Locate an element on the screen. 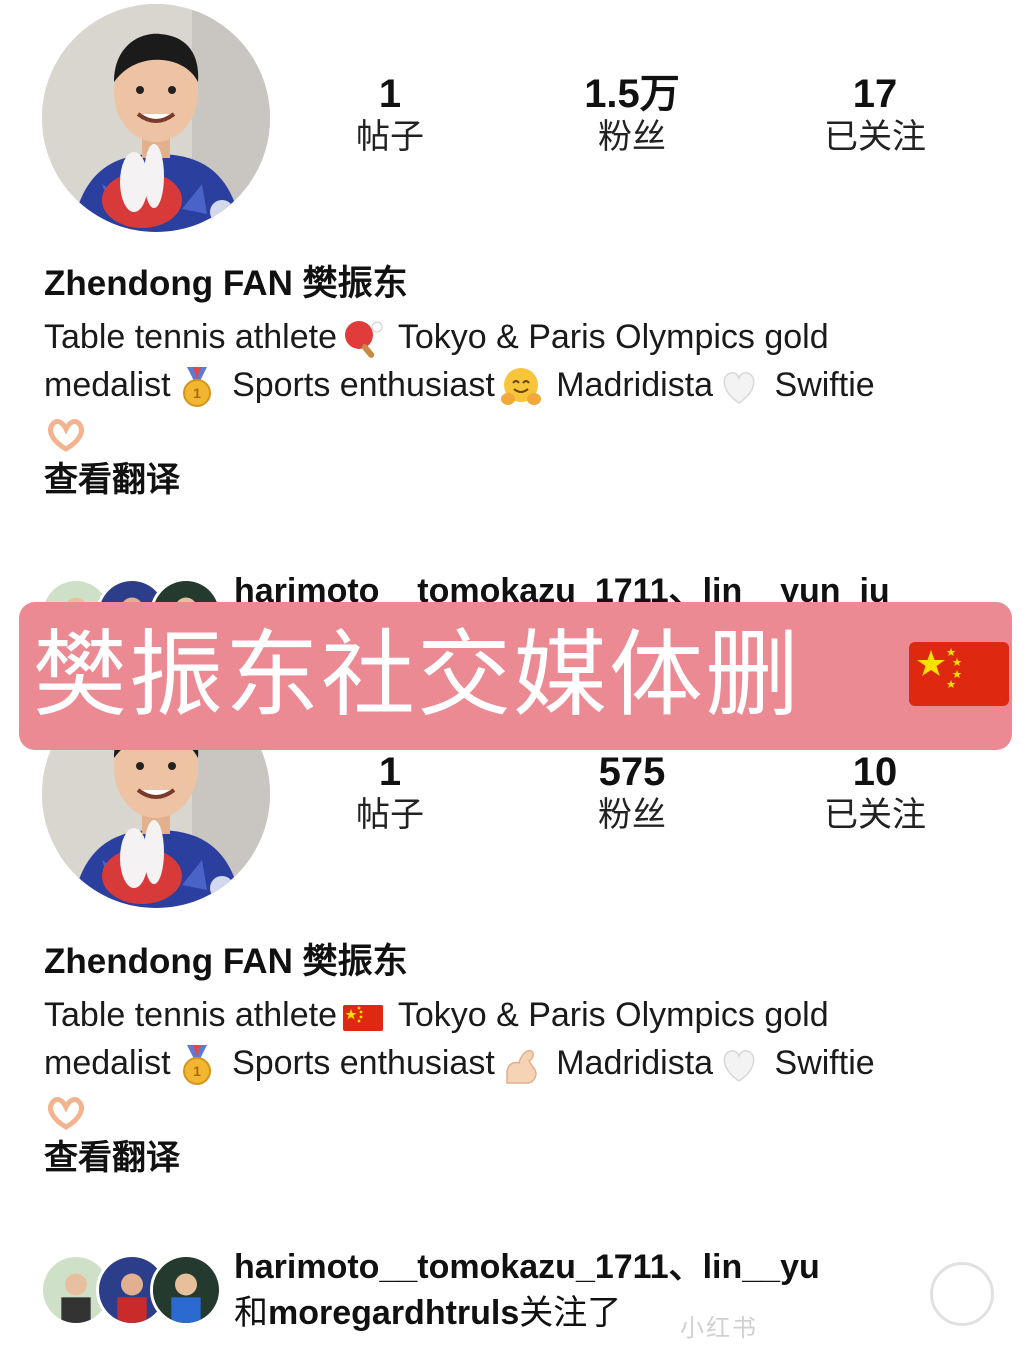 This screenshot has width=1030, height=1372. follower-avatars is located at coordinates (131, 1292).